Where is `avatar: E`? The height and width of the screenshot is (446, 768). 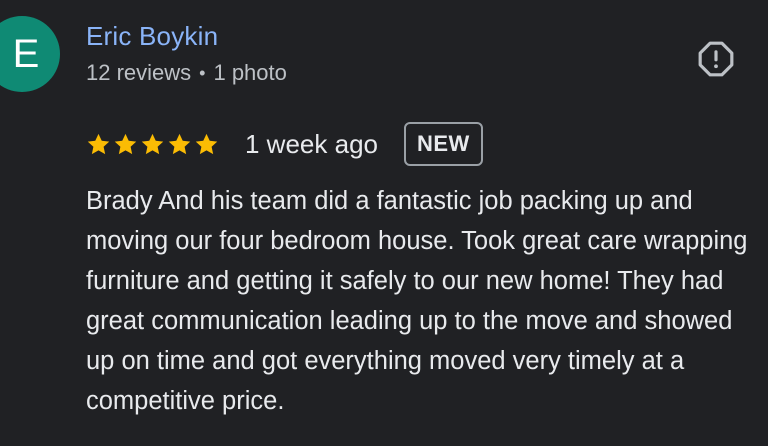
avatar: E is located at coordinates (30, 54).